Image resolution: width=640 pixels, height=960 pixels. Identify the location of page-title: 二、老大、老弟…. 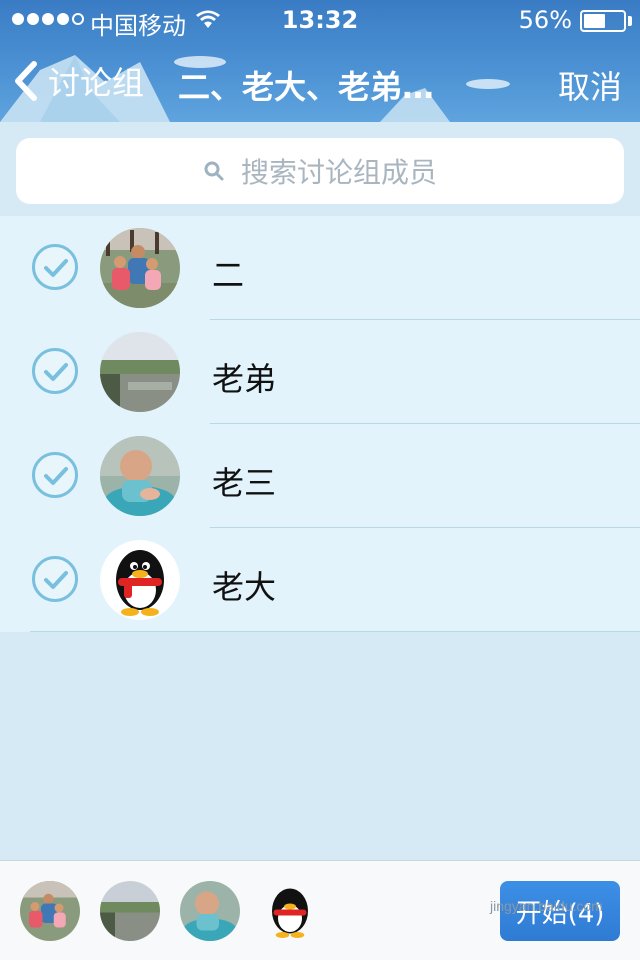
(306, 87).